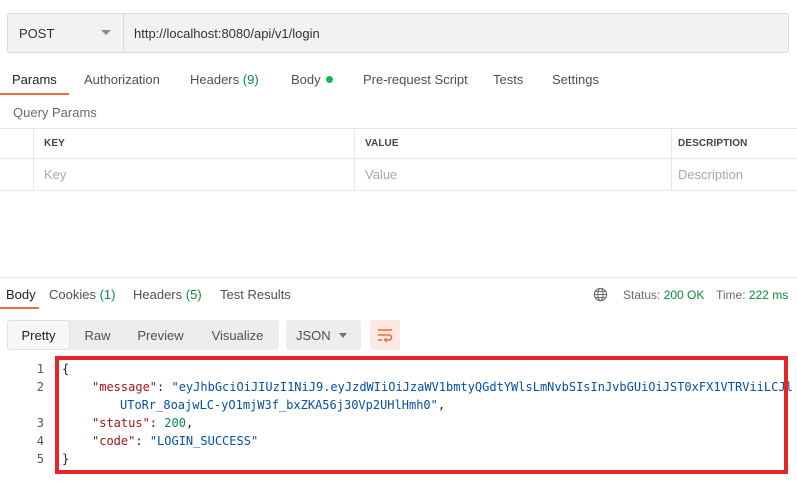  Describe the element at coordinates (40, 387) in the screenshot. I see `line-number: 2` at that location.